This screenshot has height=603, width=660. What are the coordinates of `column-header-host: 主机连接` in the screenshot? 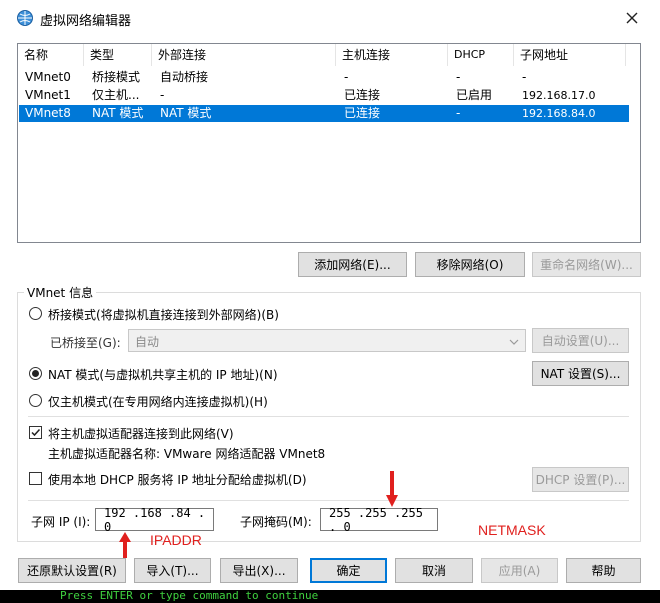 It's located at (392, 55).